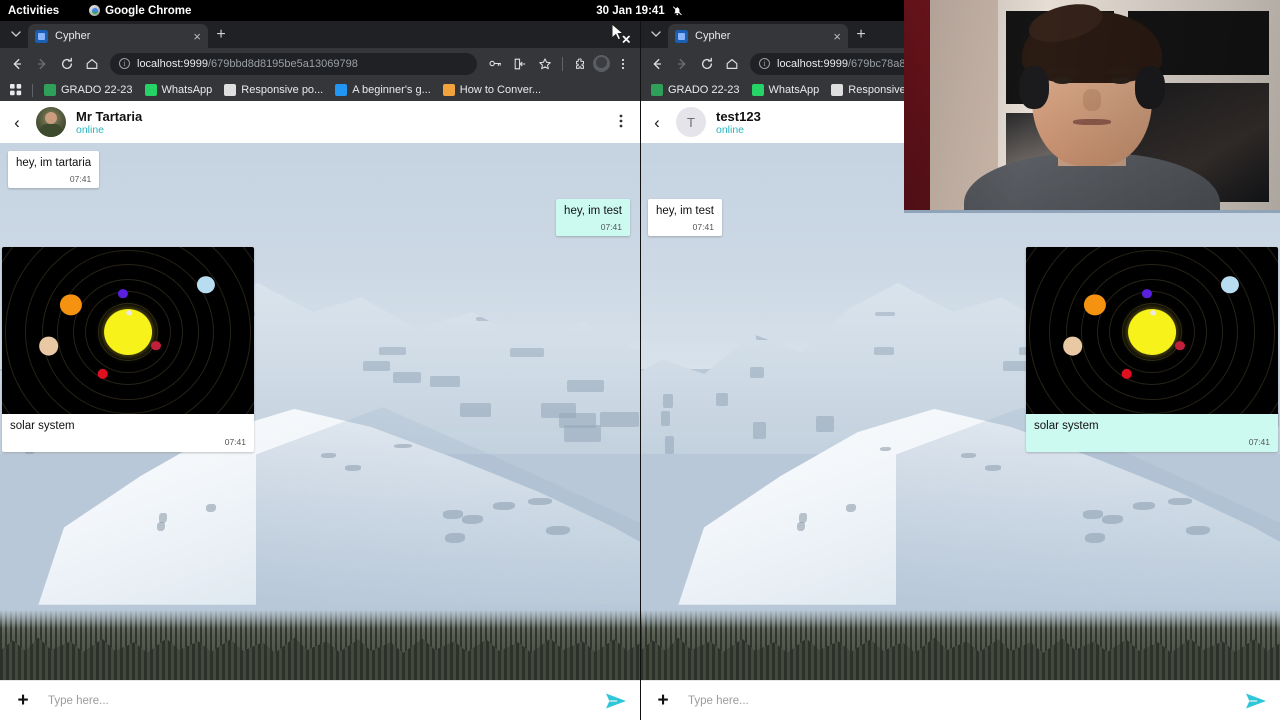  What do you see at coordinates (16, 90) in the screenshot?
I see `apps-grid-icon` at bounding box center [16, 90].